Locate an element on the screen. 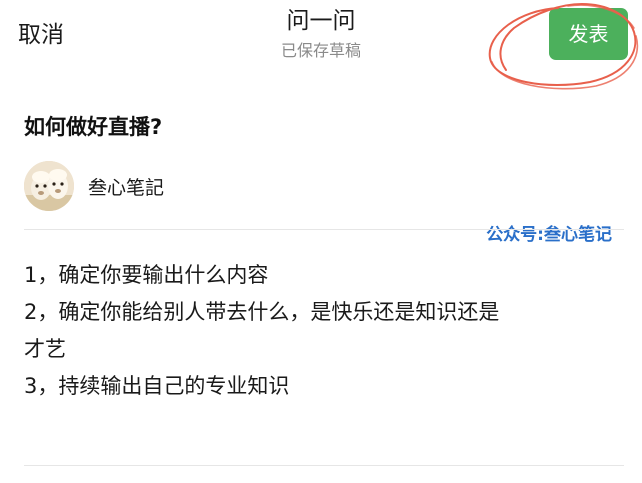  answer-line: 才艺 is located at coordinates (45, 349).